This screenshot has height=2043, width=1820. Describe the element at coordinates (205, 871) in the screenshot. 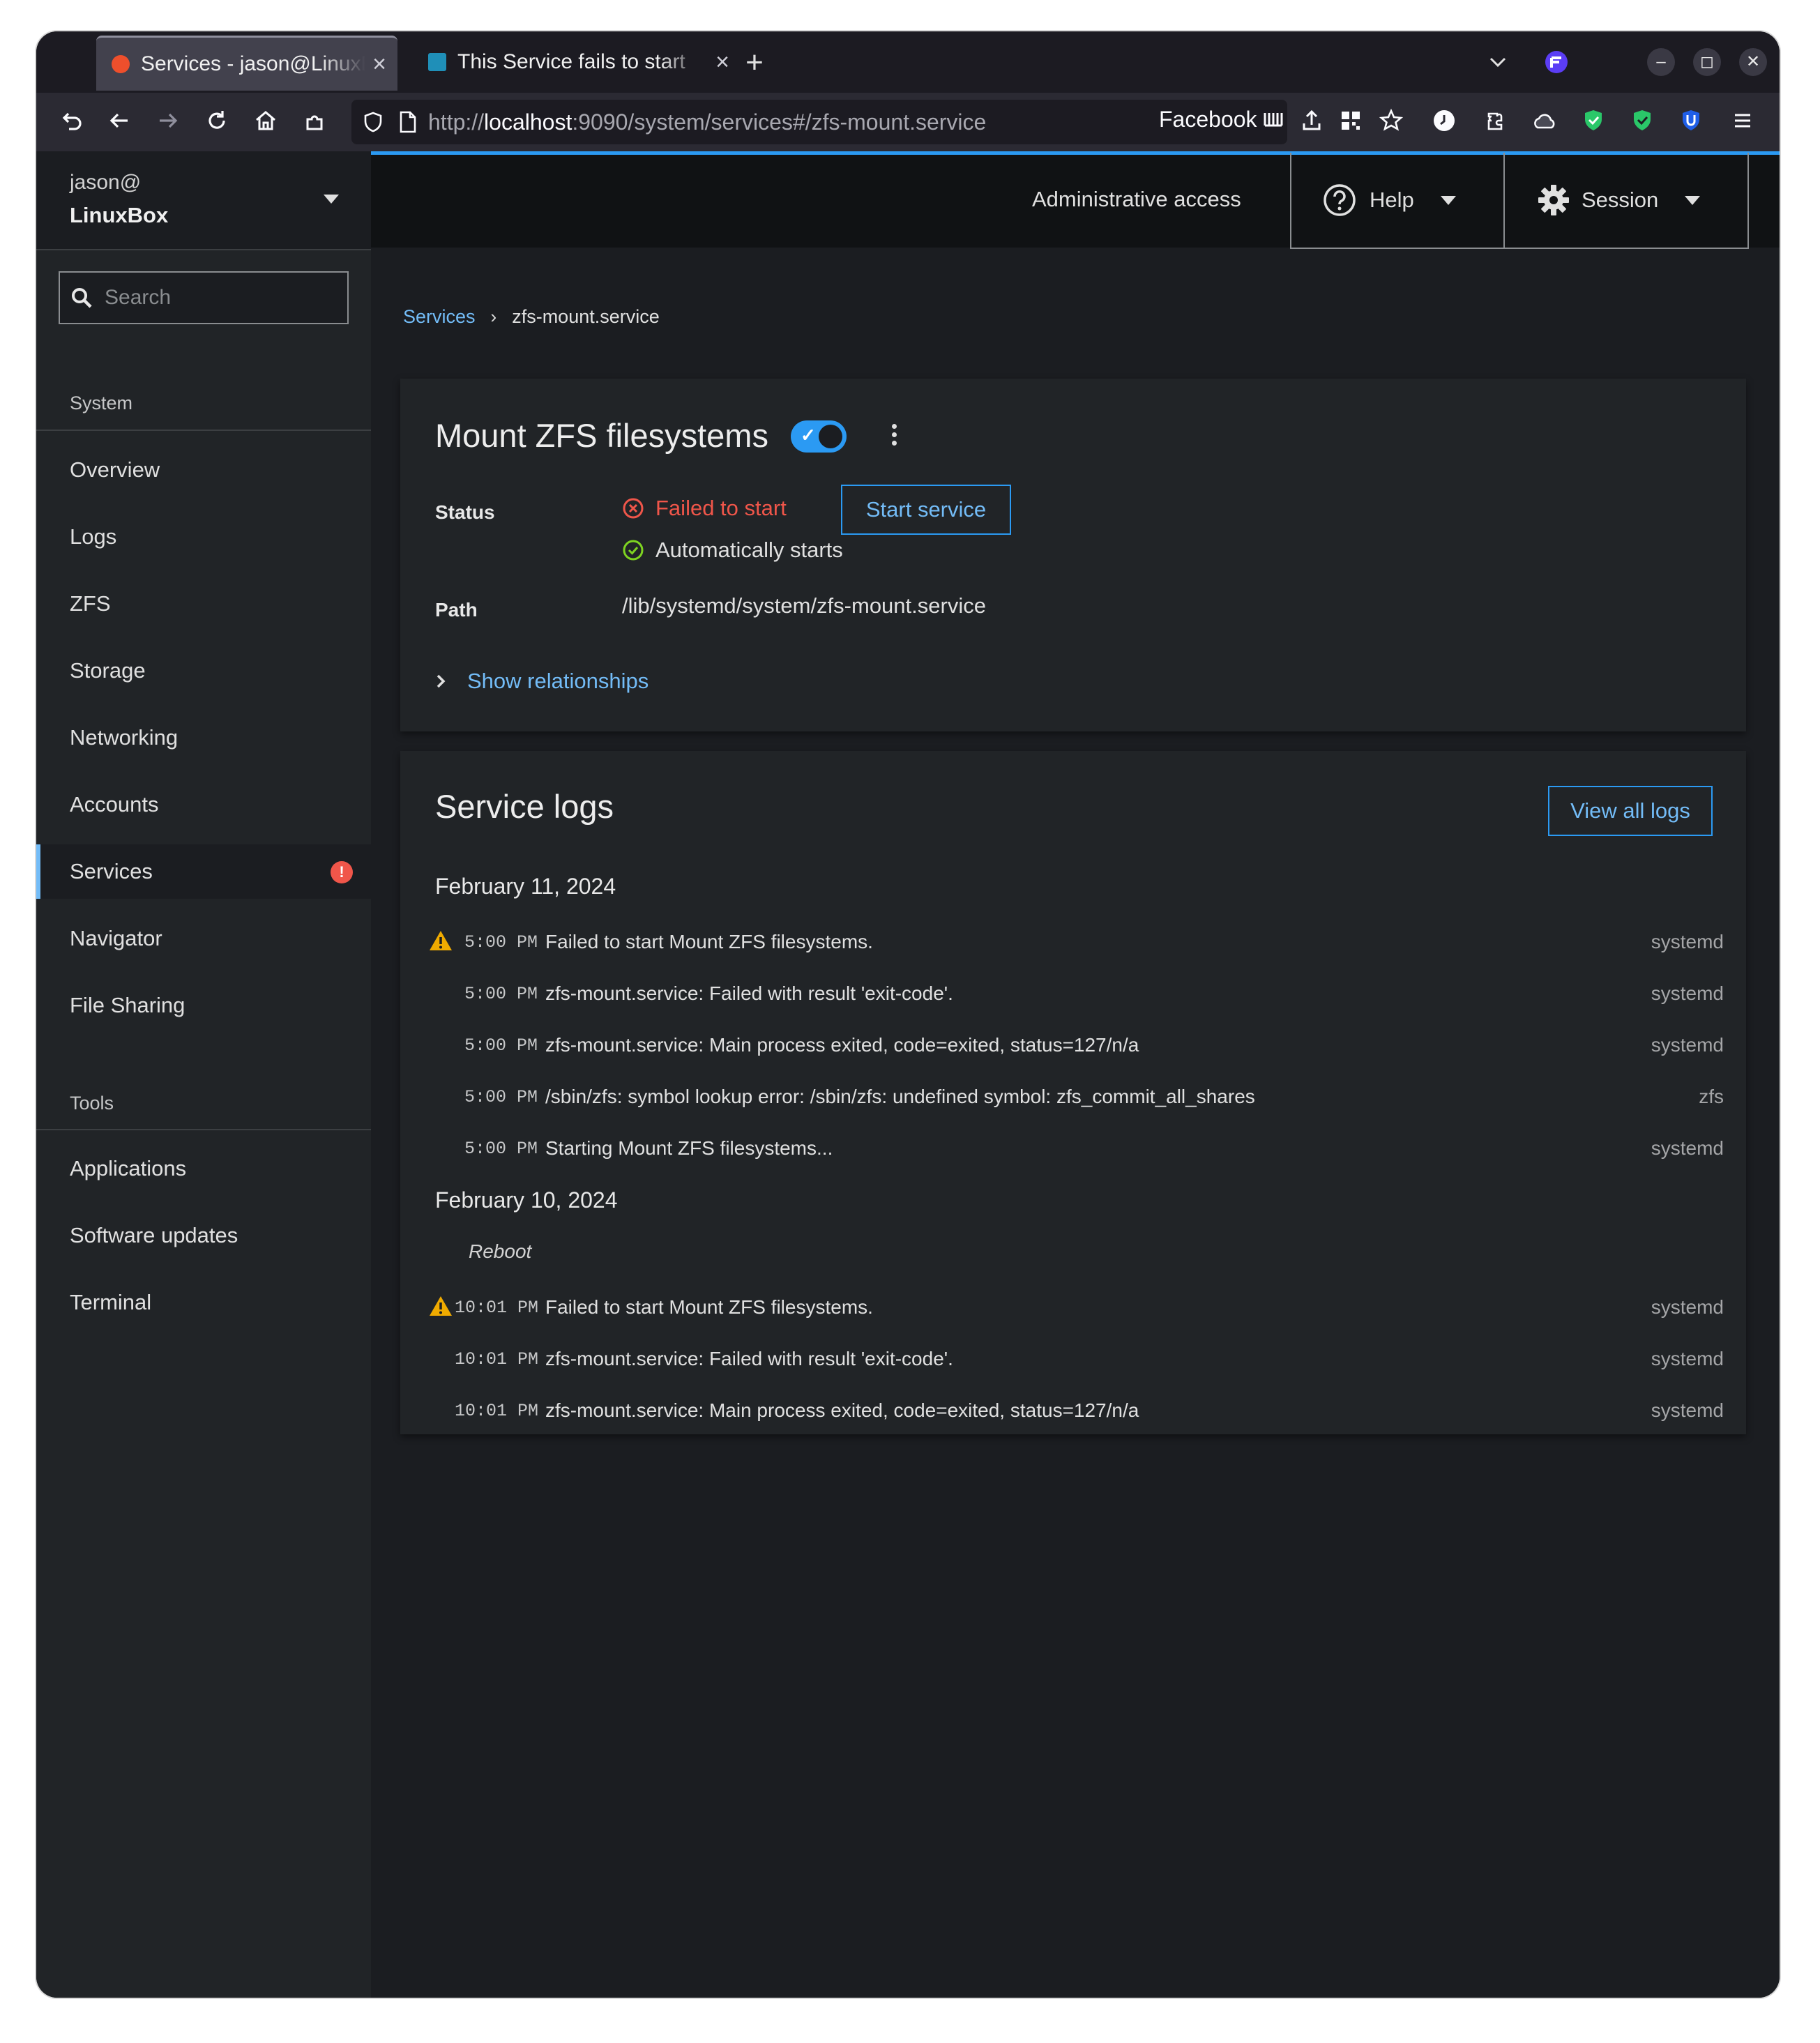

I see `sidebar-item-services: Services !` at that location.